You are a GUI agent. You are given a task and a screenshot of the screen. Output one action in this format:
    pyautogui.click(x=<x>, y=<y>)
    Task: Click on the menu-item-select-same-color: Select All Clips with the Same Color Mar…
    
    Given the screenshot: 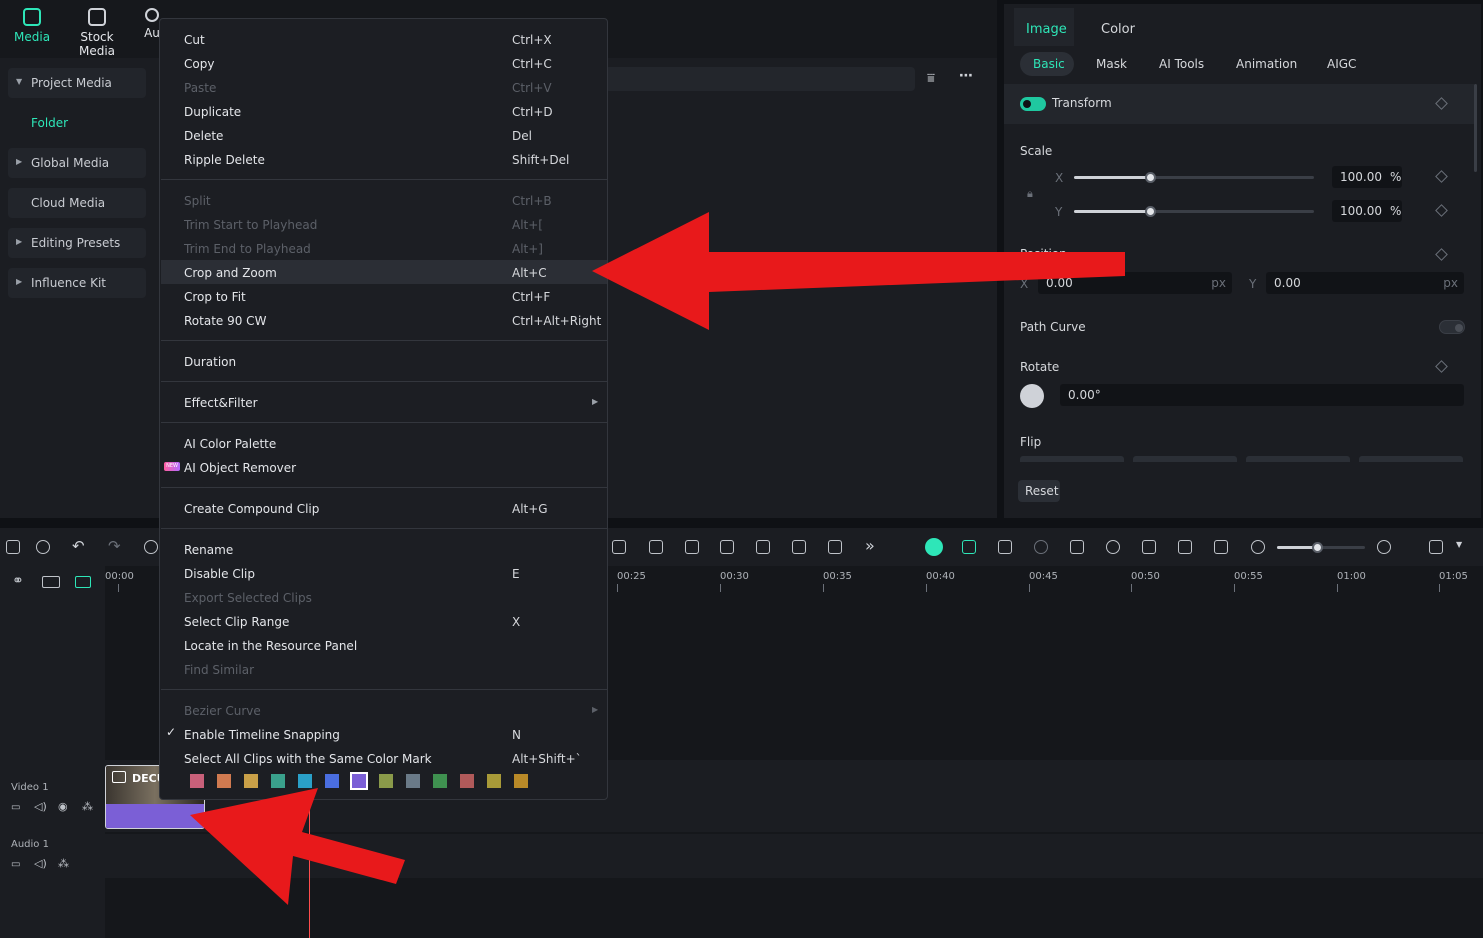 What is the action you would take?
    pyautogui.click(x=394, y=760)
    